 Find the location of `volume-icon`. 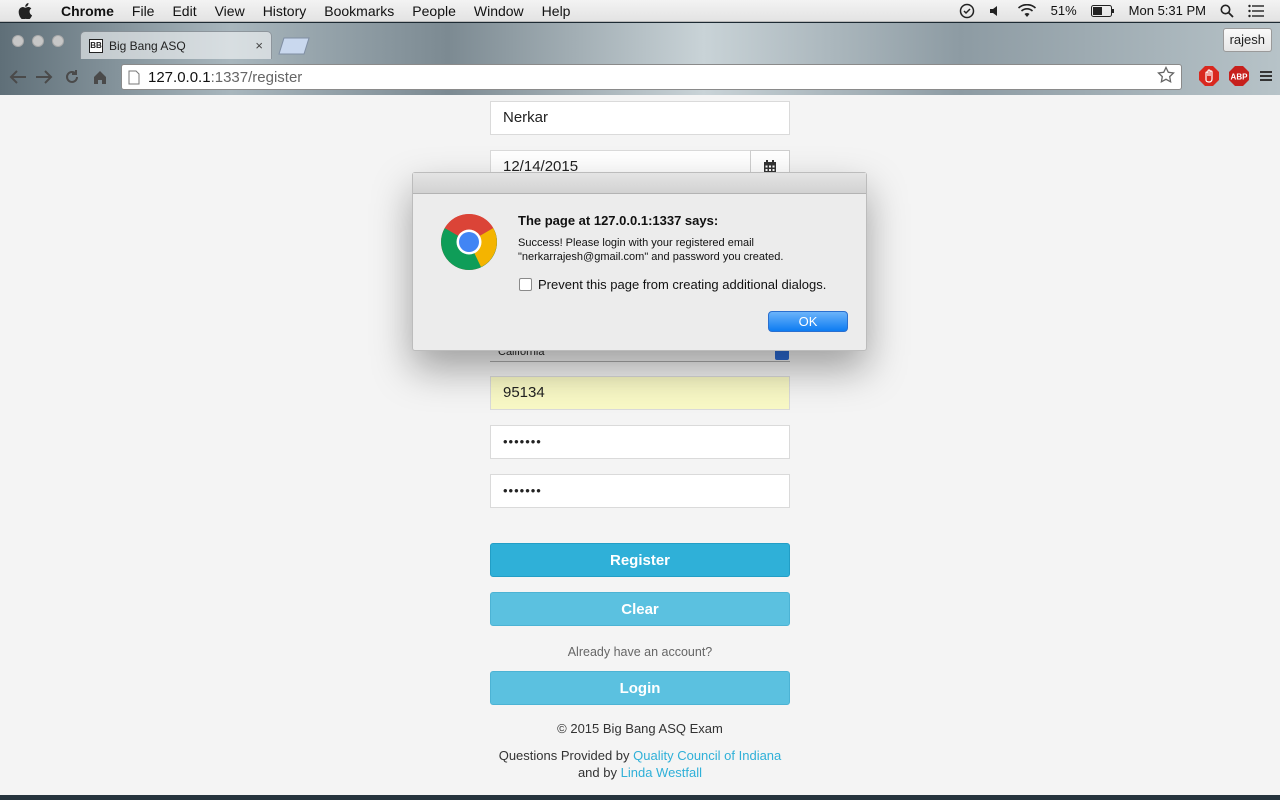

volume-icon is located at coordinates (996, 11).